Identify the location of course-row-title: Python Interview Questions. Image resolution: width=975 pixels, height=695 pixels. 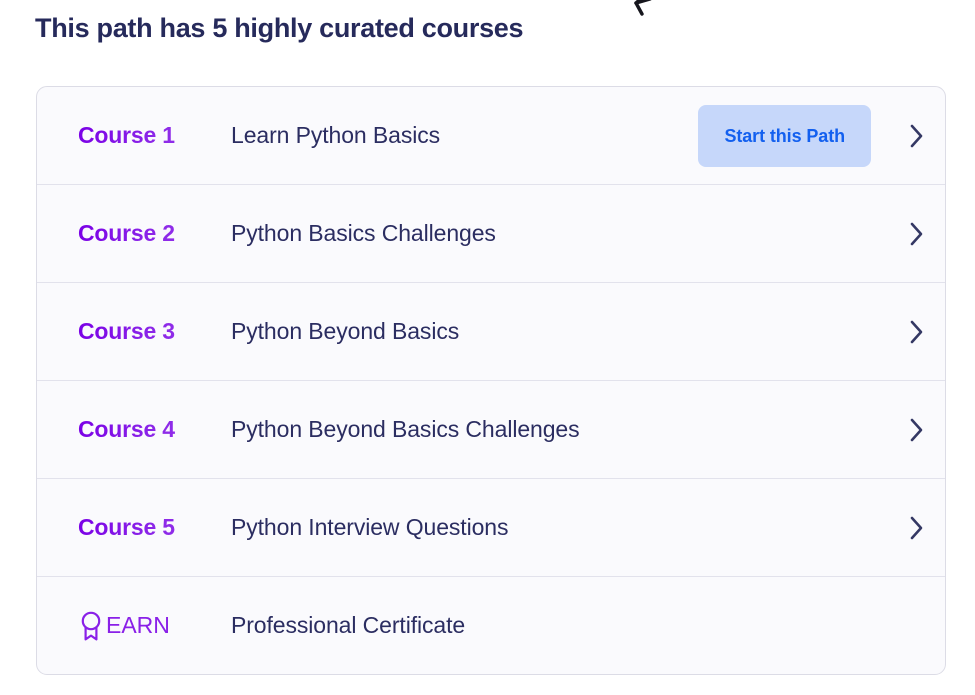
(370, 527).